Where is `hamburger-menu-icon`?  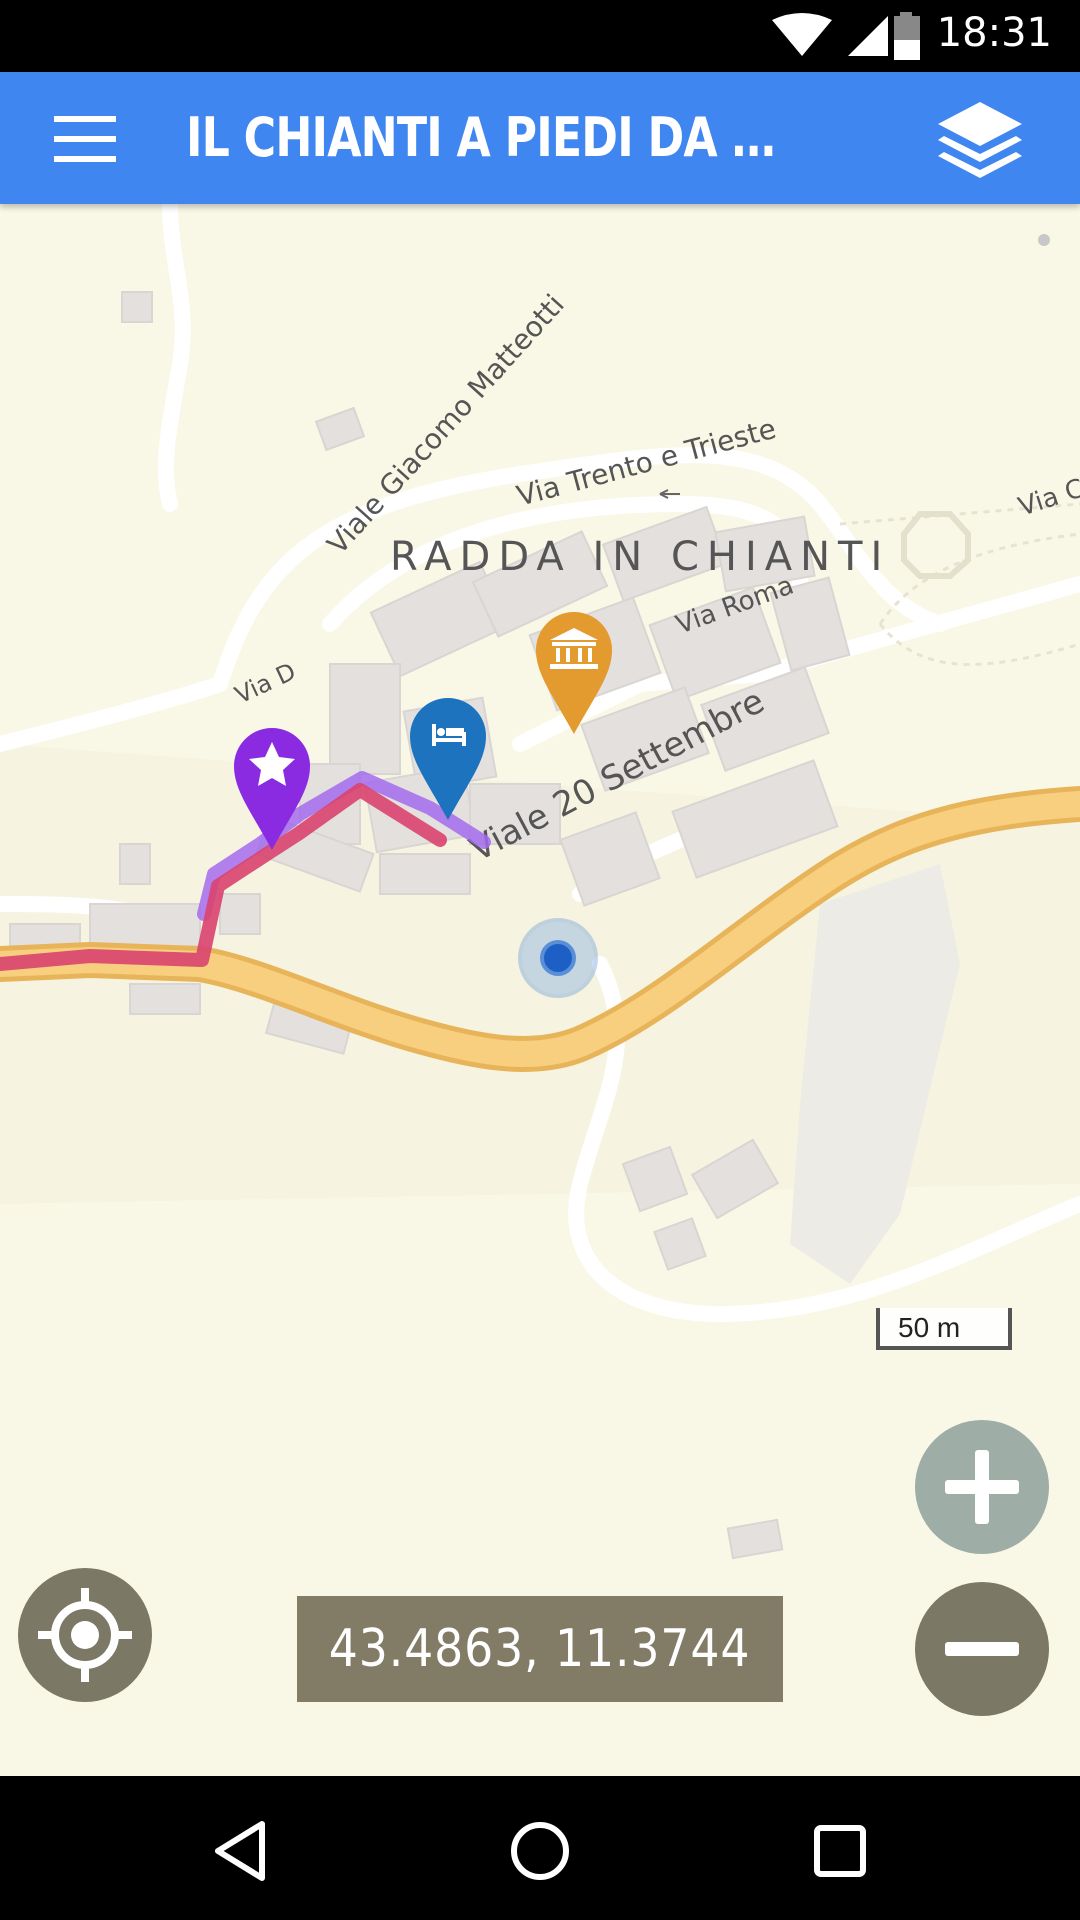
hamburger-menu-icon is located at coordinates (85, 139).